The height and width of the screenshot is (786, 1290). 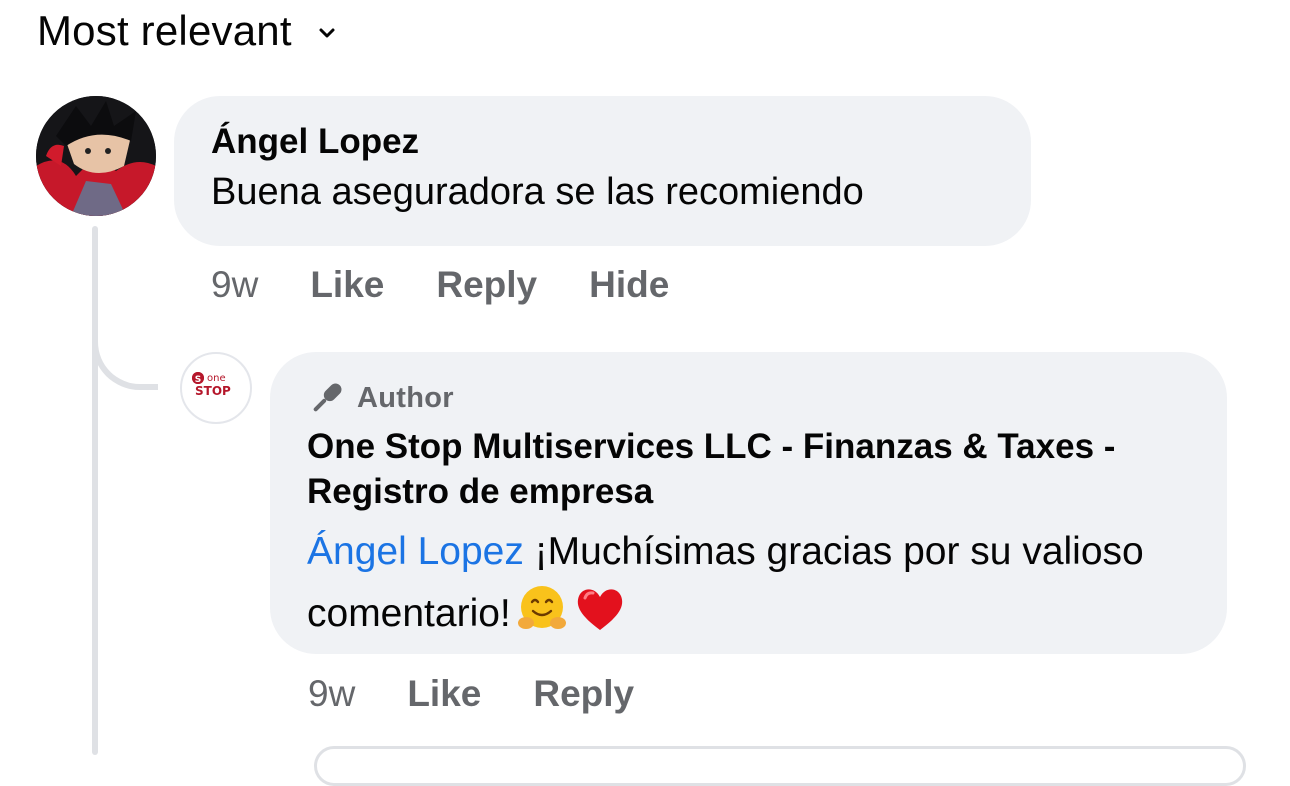 I want to click on reply-reply-button: Reply, so click(x=583, y=694).